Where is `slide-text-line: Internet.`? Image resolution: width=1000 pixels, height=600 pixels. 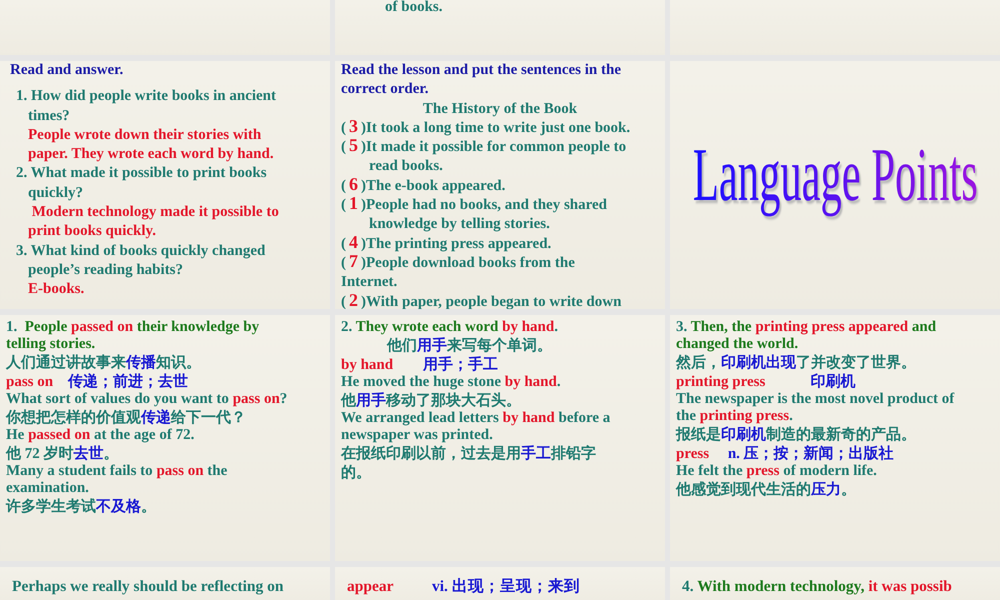 slide-text-line: Internet. is located at coordinates (369, 282).